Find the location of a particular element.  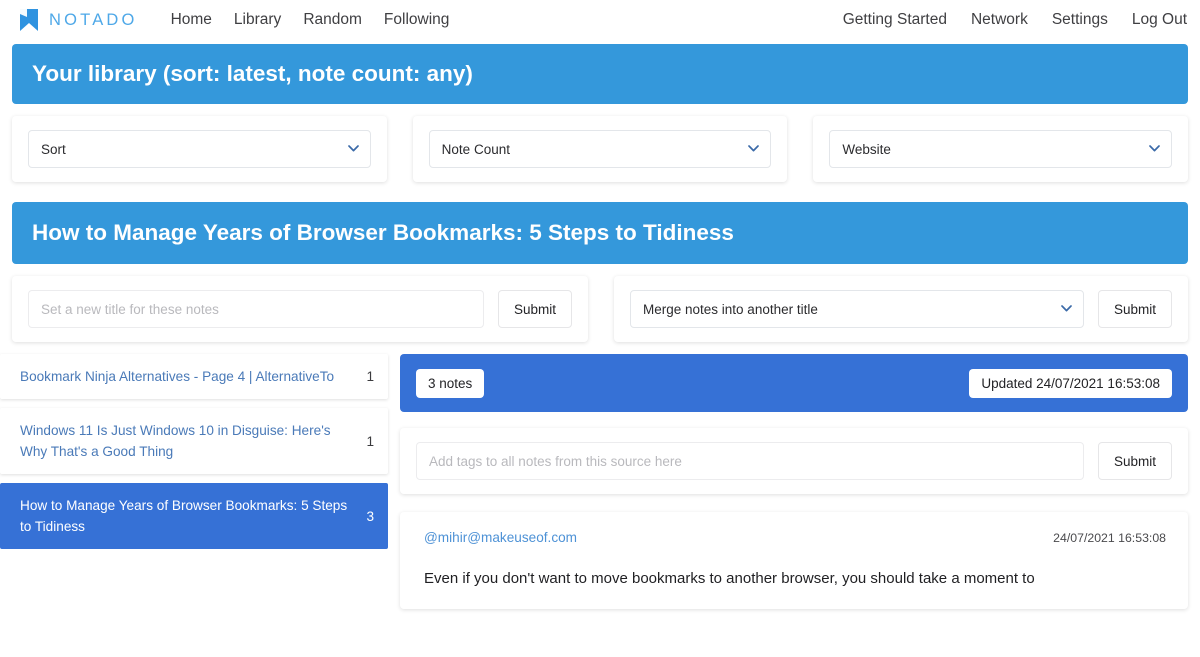

filter-row: Sort Note Count Website is located at coordinates (600, 149).